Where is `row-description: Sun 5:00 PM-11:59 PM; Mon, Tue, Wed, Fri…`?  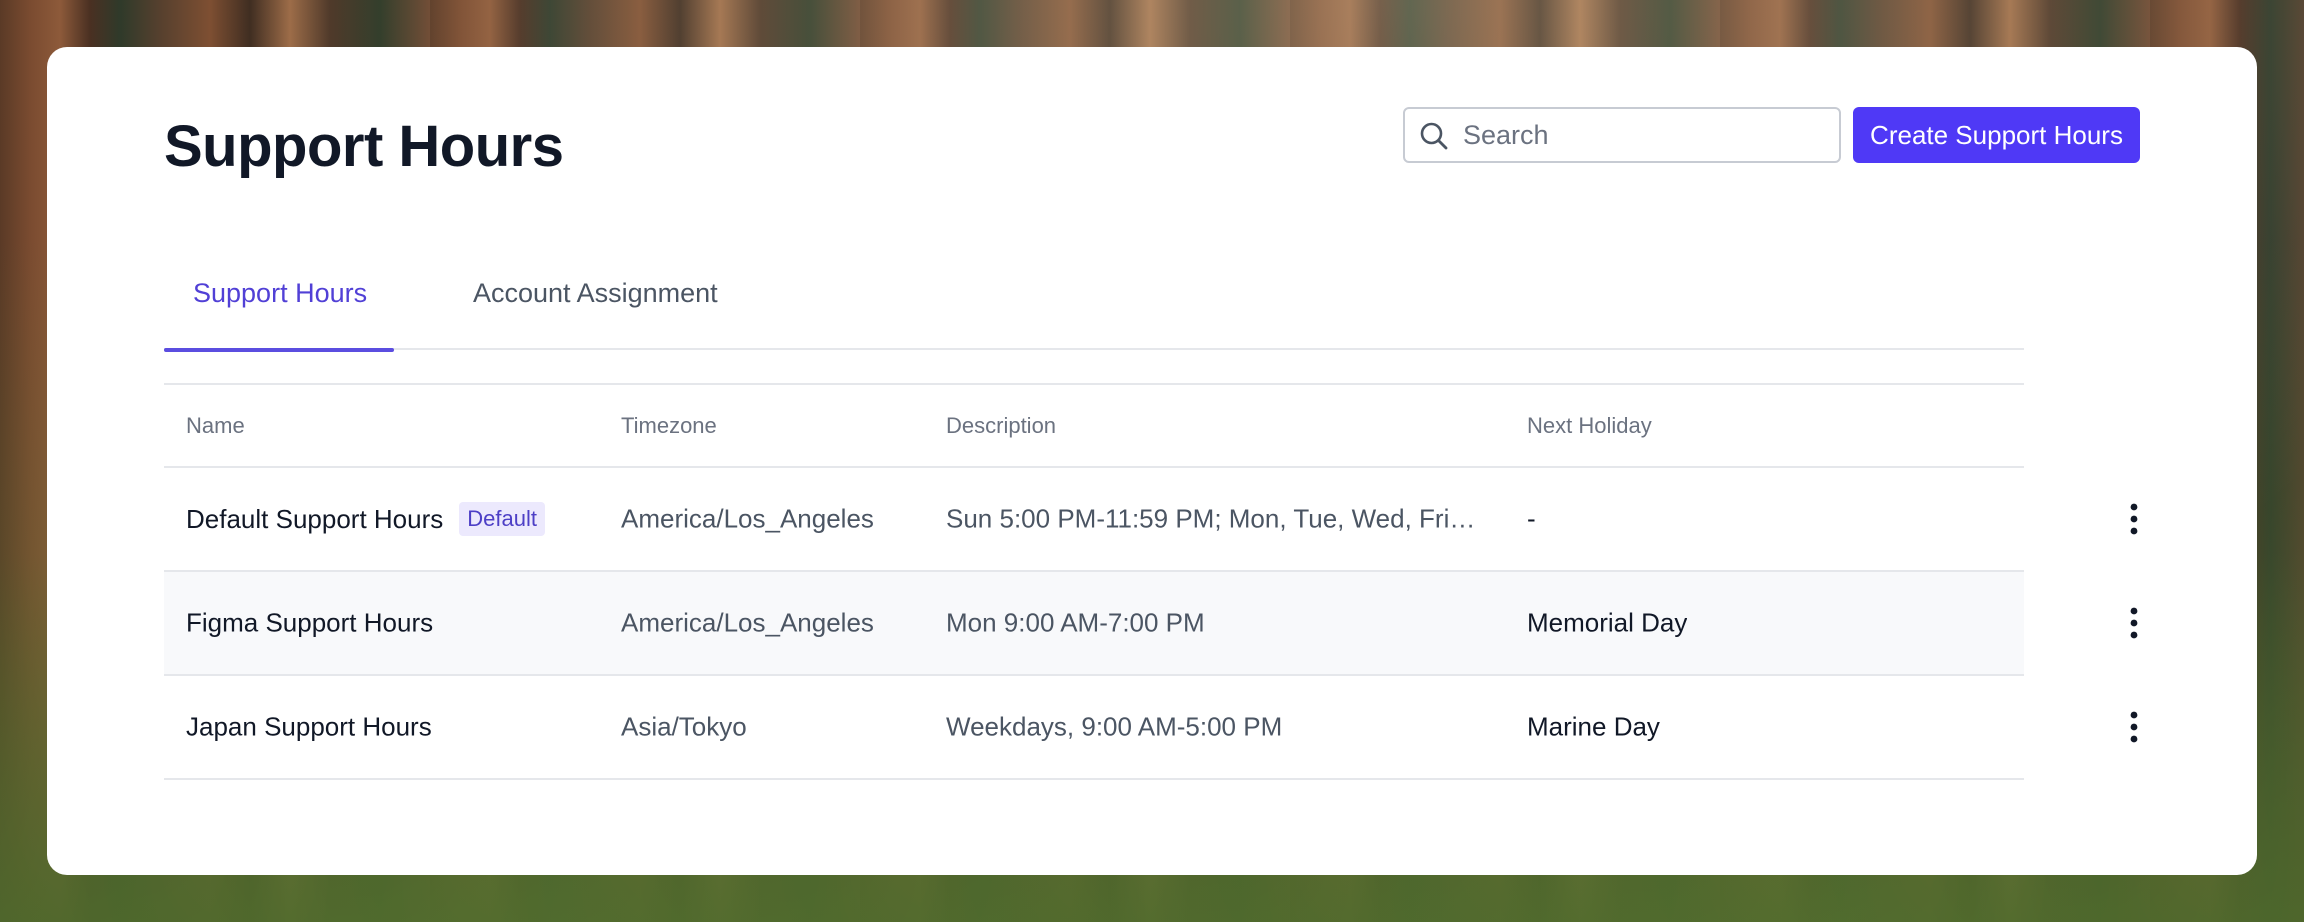
row-description: Sun 5:00 PM-11:59 PM; Mon, Tue, Wed, Fri… is located at coordinates (1211, 518).